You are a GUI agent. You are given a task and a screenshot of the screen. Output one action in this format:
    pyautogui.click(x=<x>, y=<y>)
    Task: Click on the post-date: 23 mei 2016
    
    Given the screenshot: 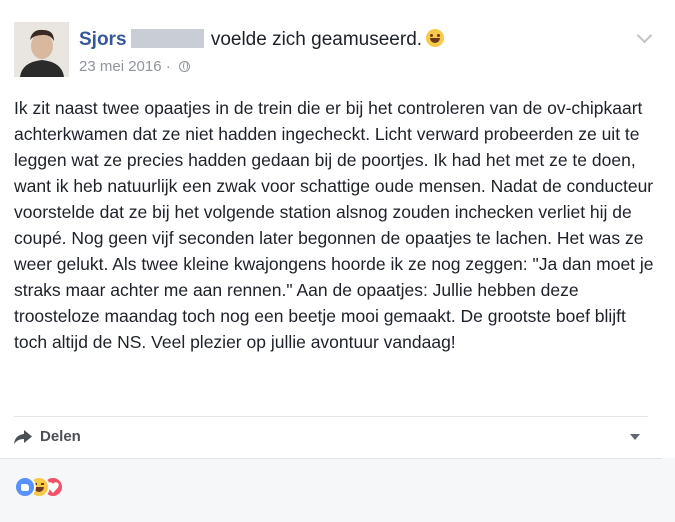 What is the action you would take?
    pyautogui.click(x=120, y=66)
    